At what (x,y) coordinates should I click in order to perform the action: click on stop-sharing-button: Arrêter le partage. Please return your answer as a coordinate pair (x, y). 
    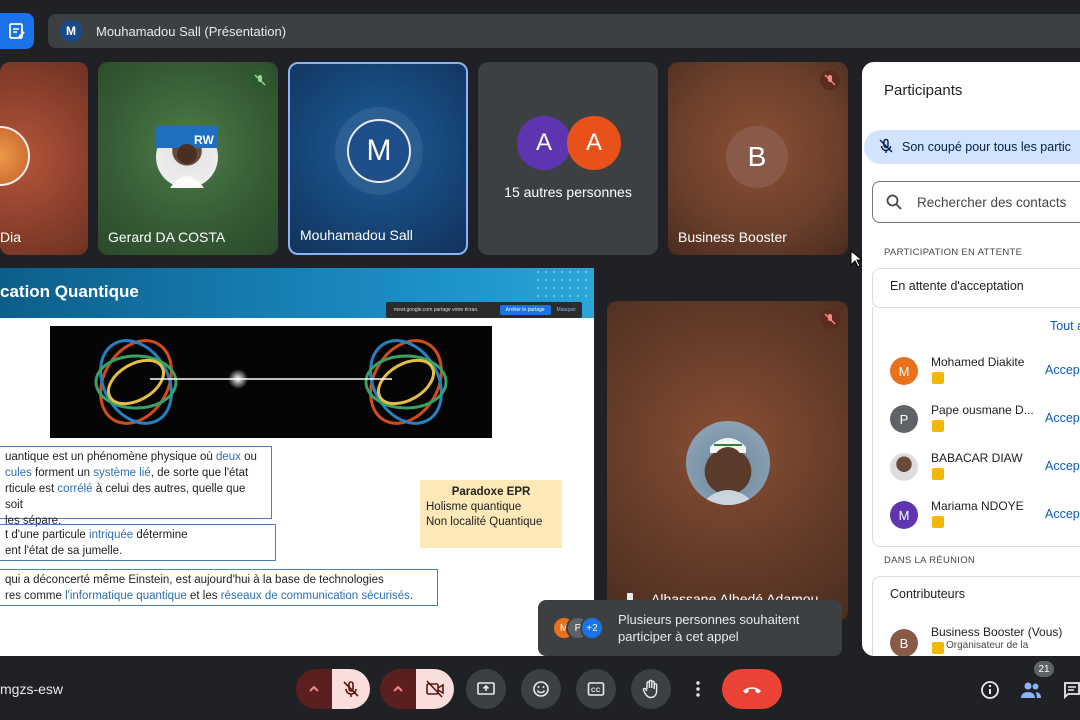
    Looking at the image, I should click on (525, 310).